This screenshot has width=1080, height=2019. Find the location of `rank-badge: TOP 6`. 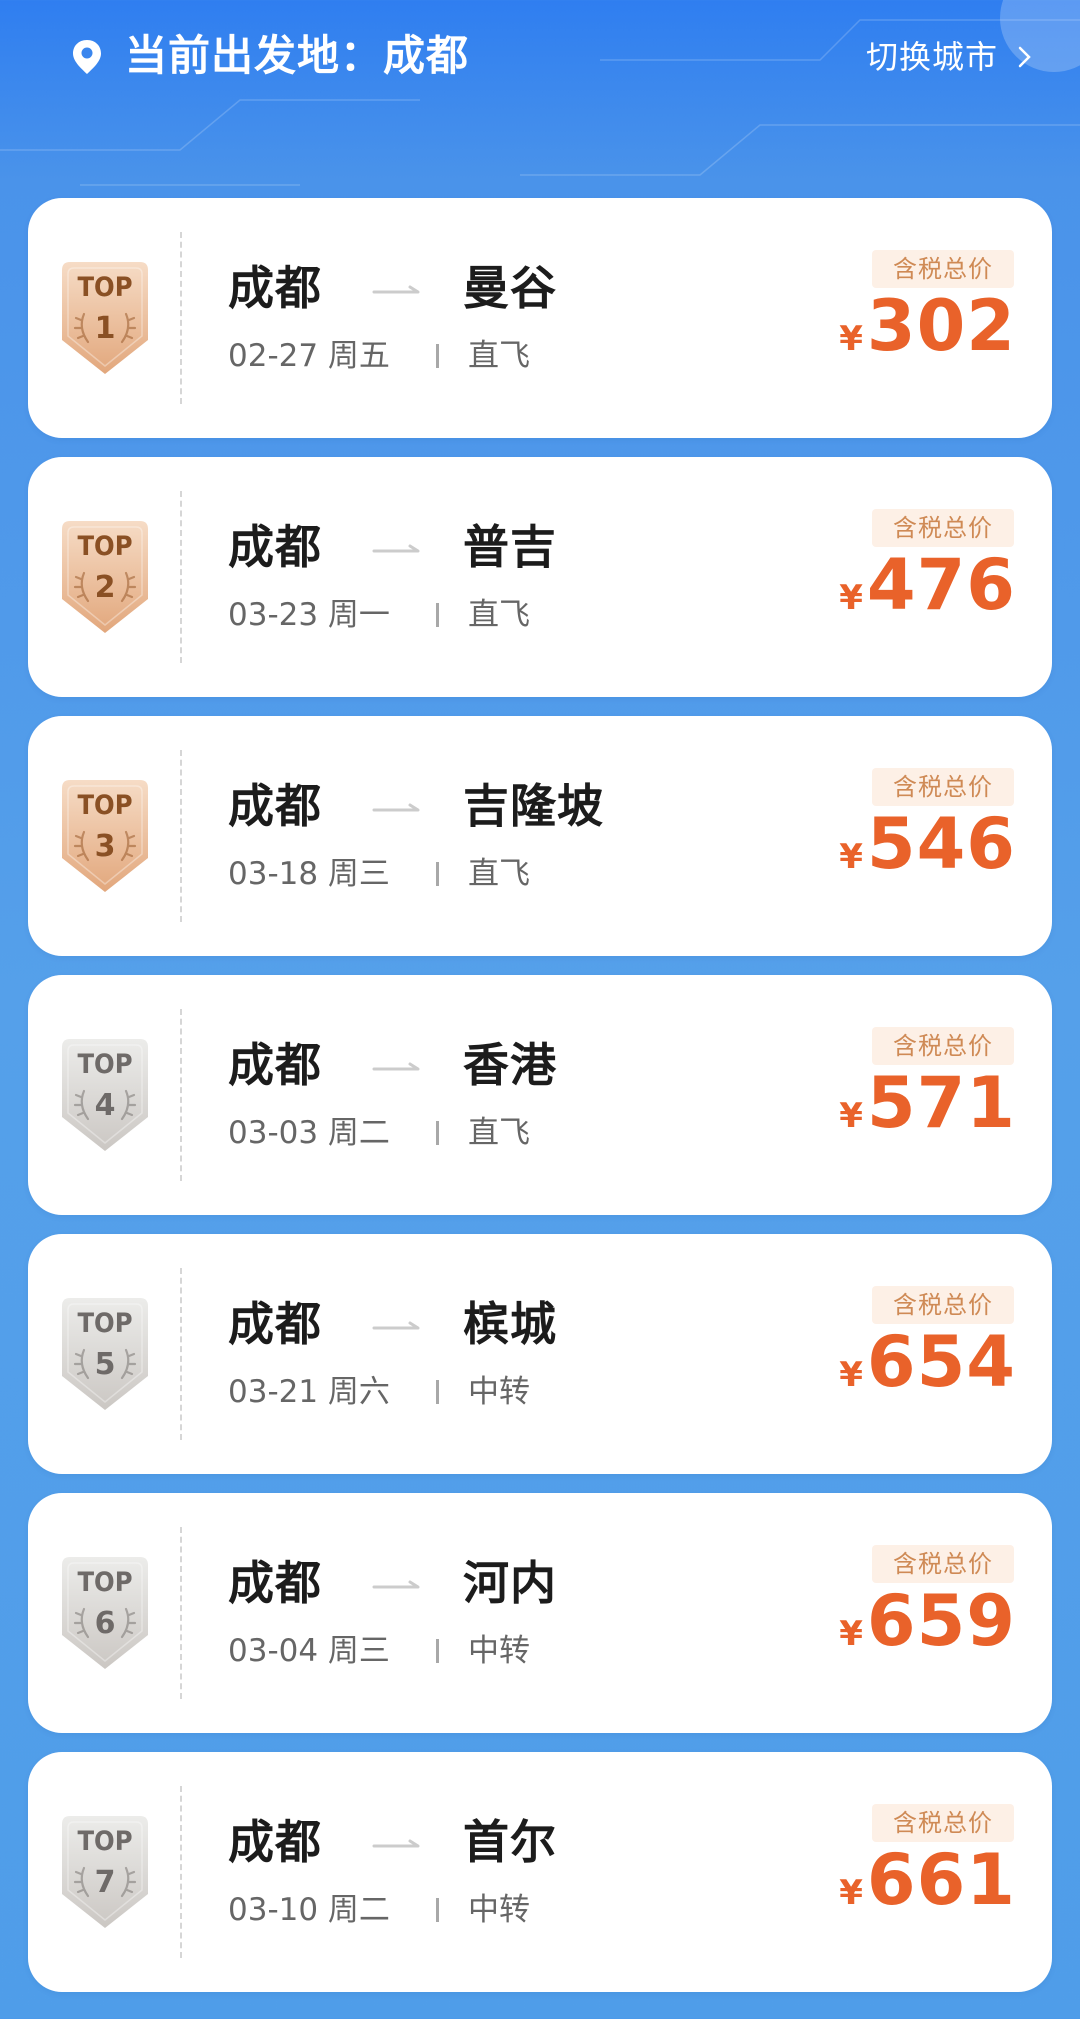

rank-badge: TOP 6 is located at coordinates (105, 1614).